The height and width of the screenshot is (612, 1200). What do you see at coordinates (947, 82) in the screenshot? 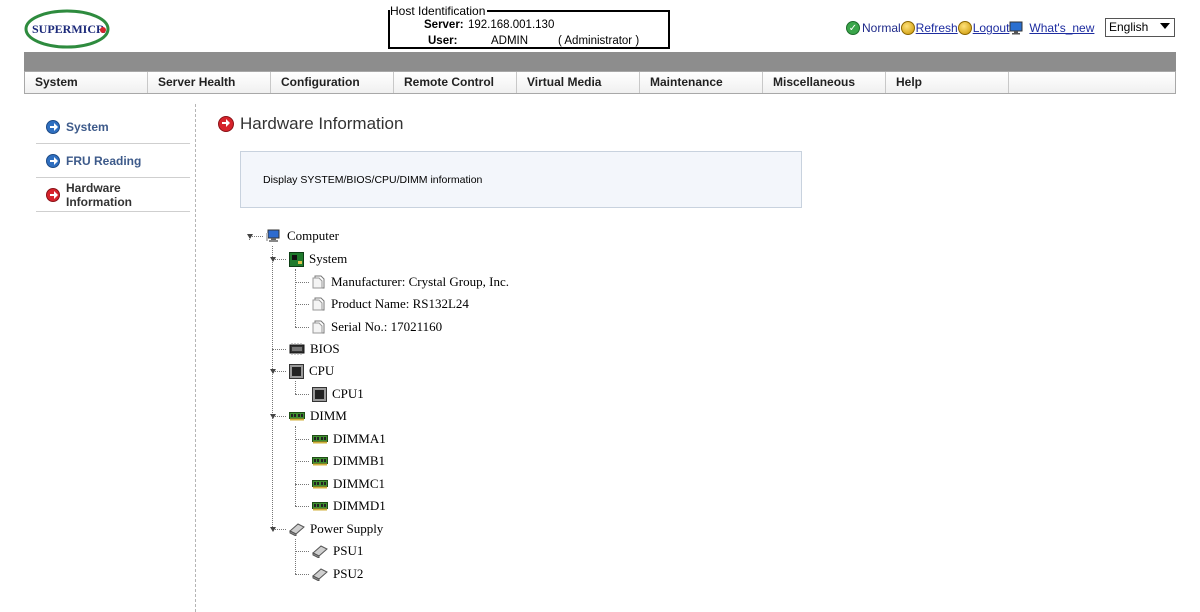
I see `menu-help: Help` at bounding box center [947, 82].